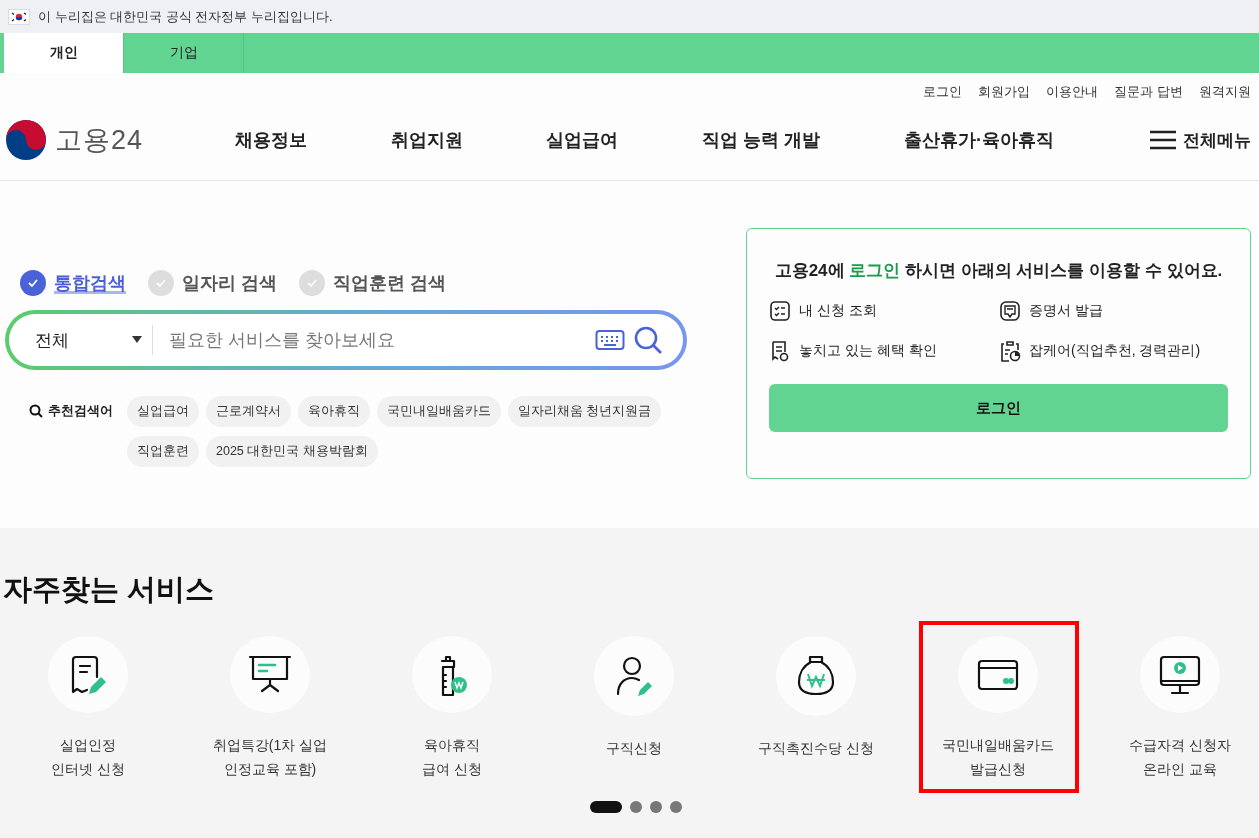  I want to click on flag-icon, so click(19, 16).